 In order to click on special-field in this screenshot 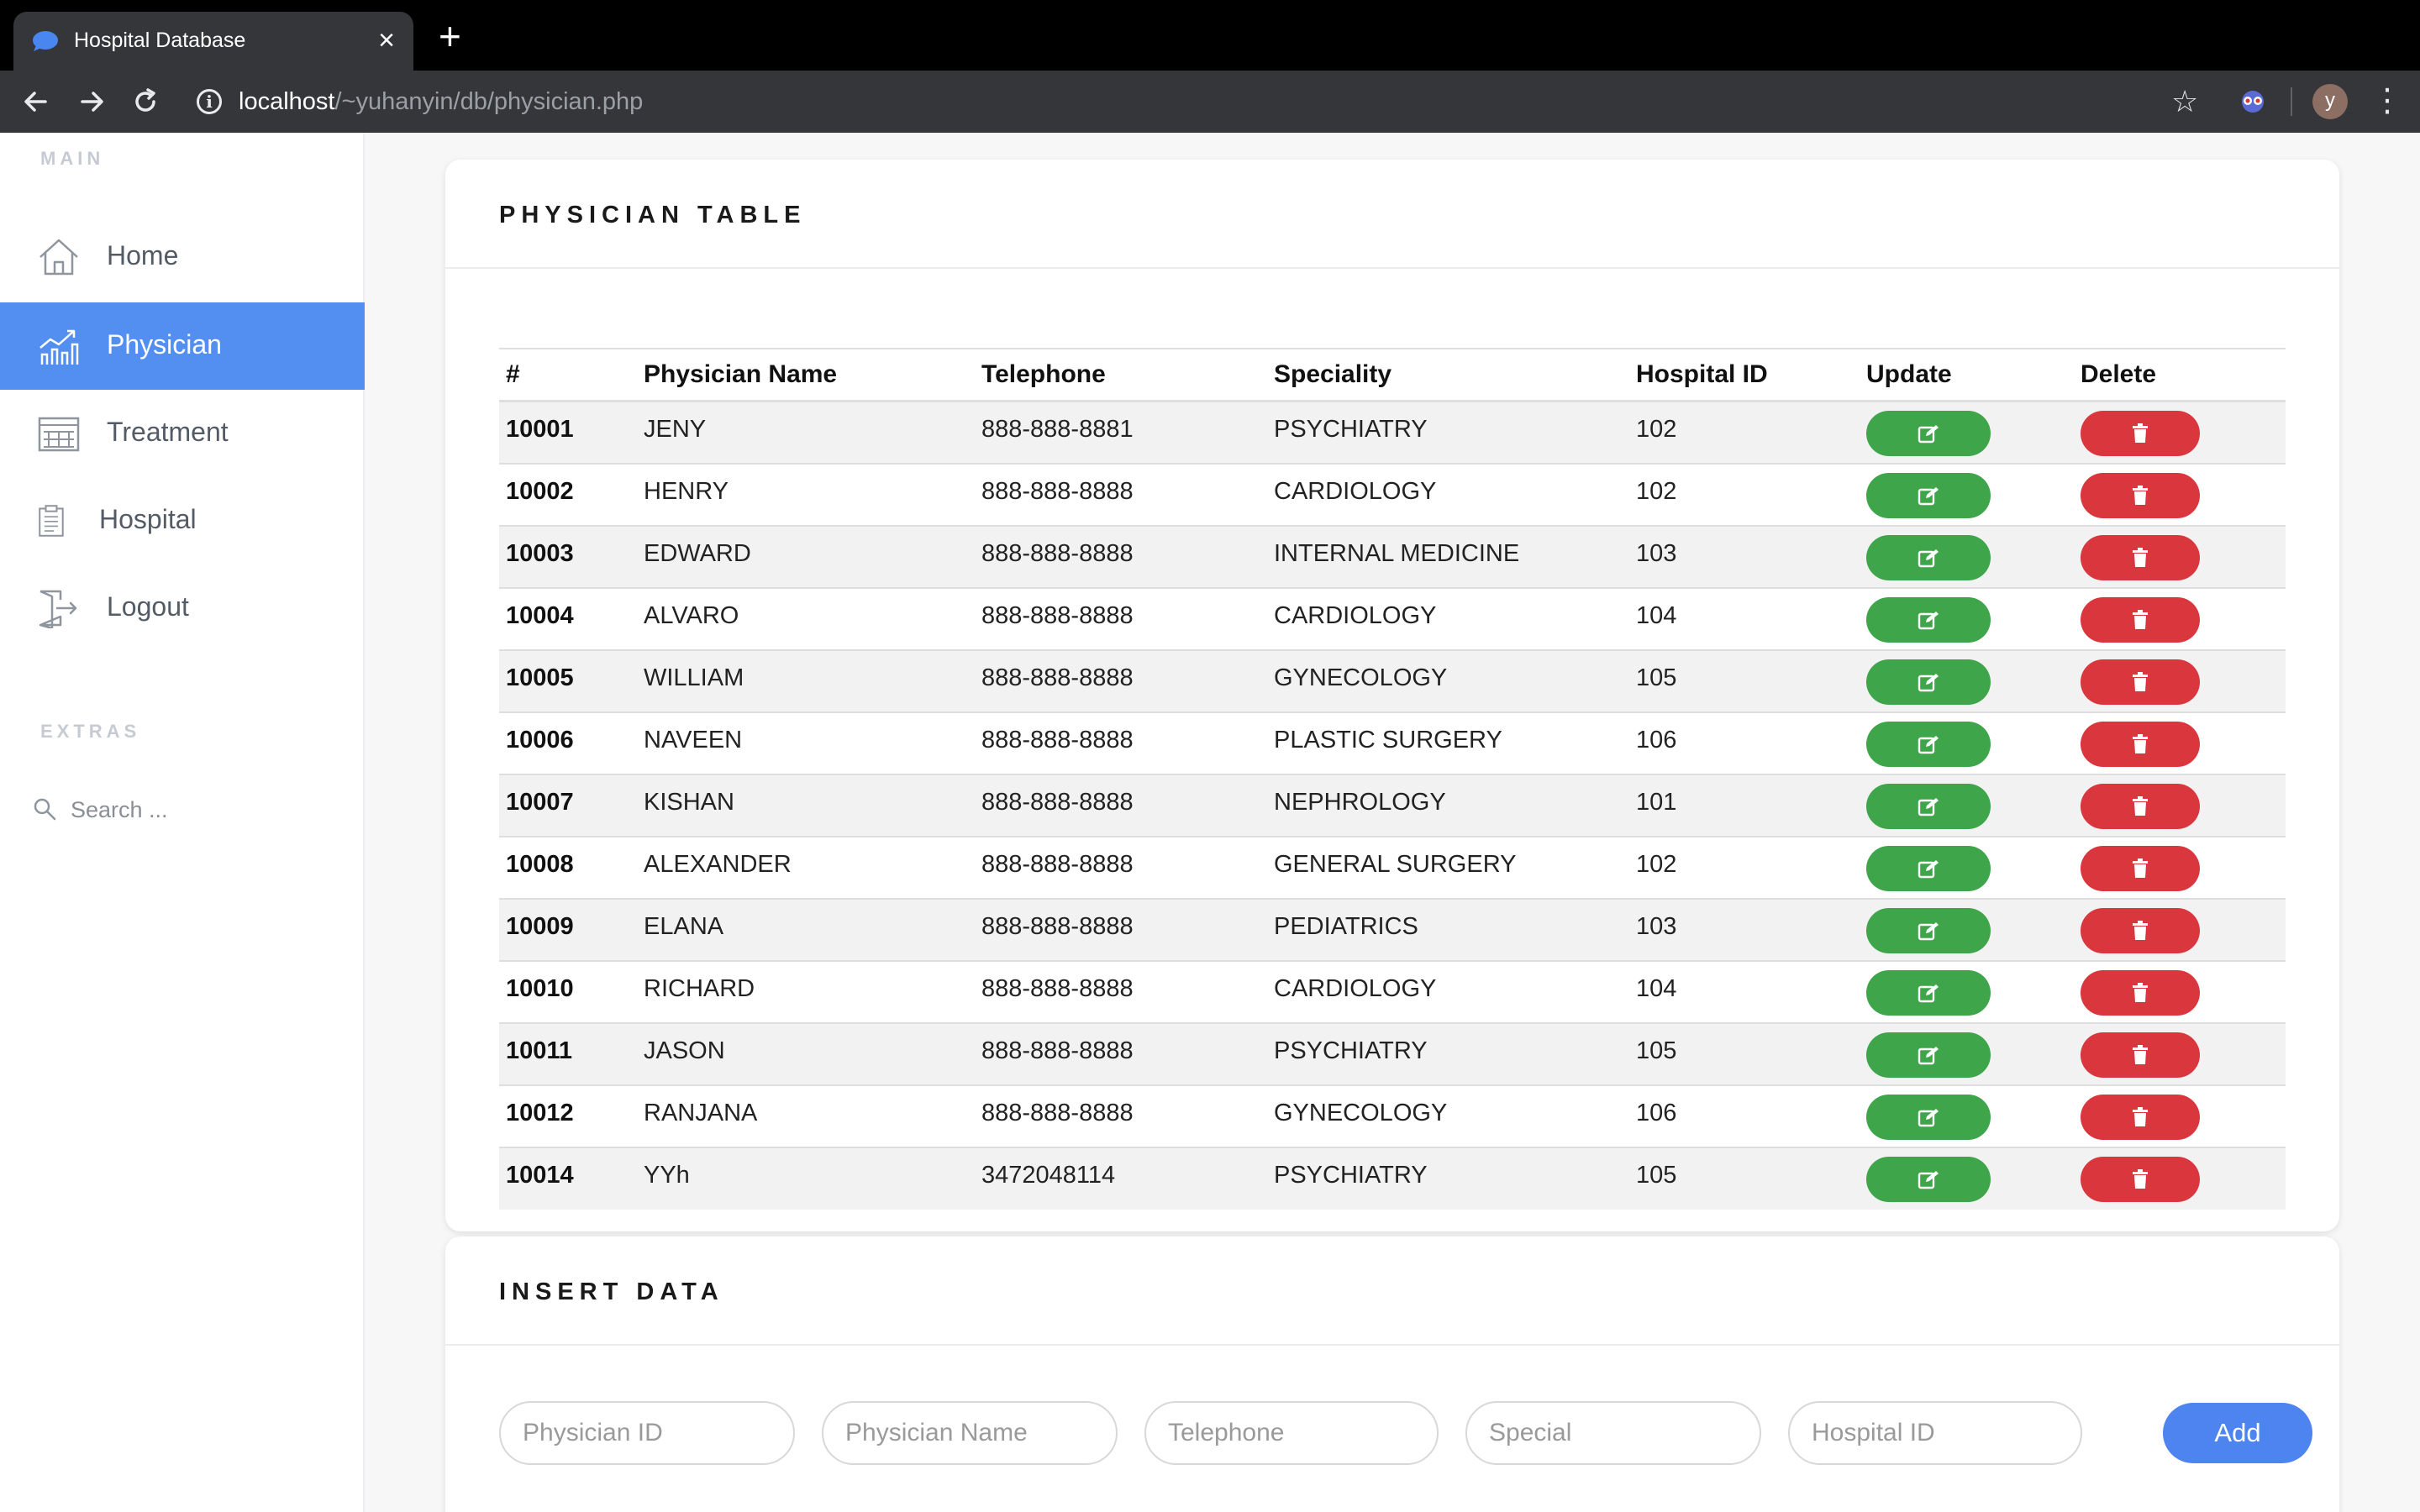, I will do `click(1613, 1433)`.